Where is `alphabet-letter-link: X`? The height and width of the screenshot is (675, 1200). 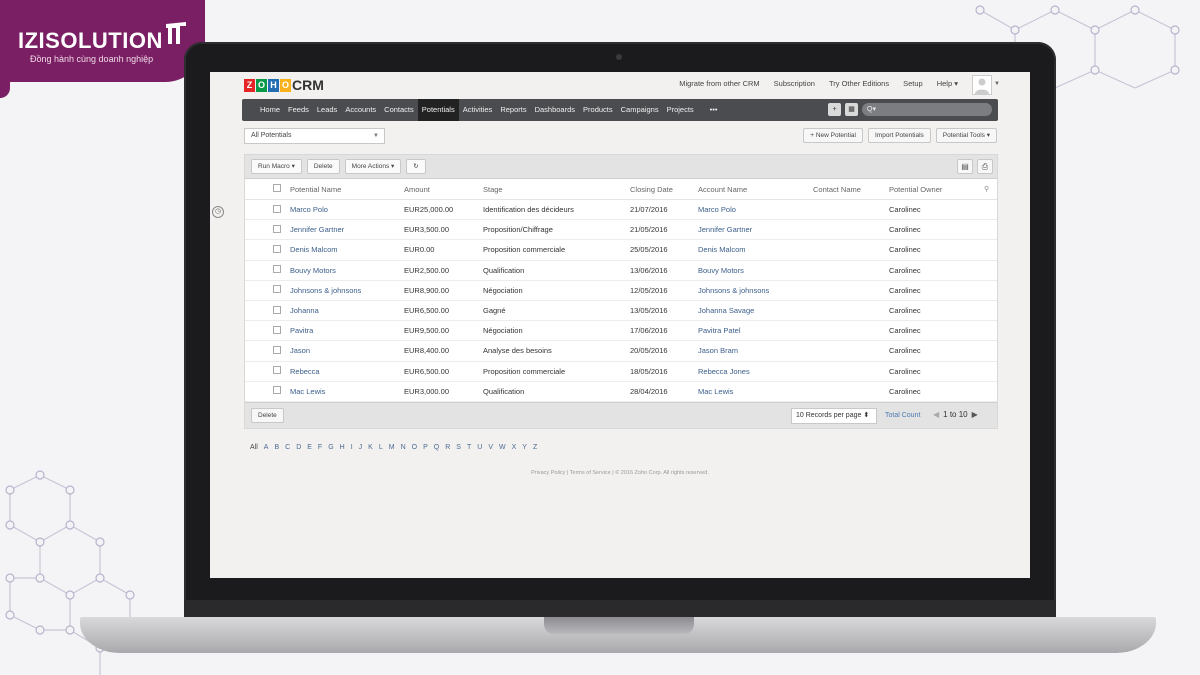 alphabet-letter-link: X is located at coordinates (514, 447).